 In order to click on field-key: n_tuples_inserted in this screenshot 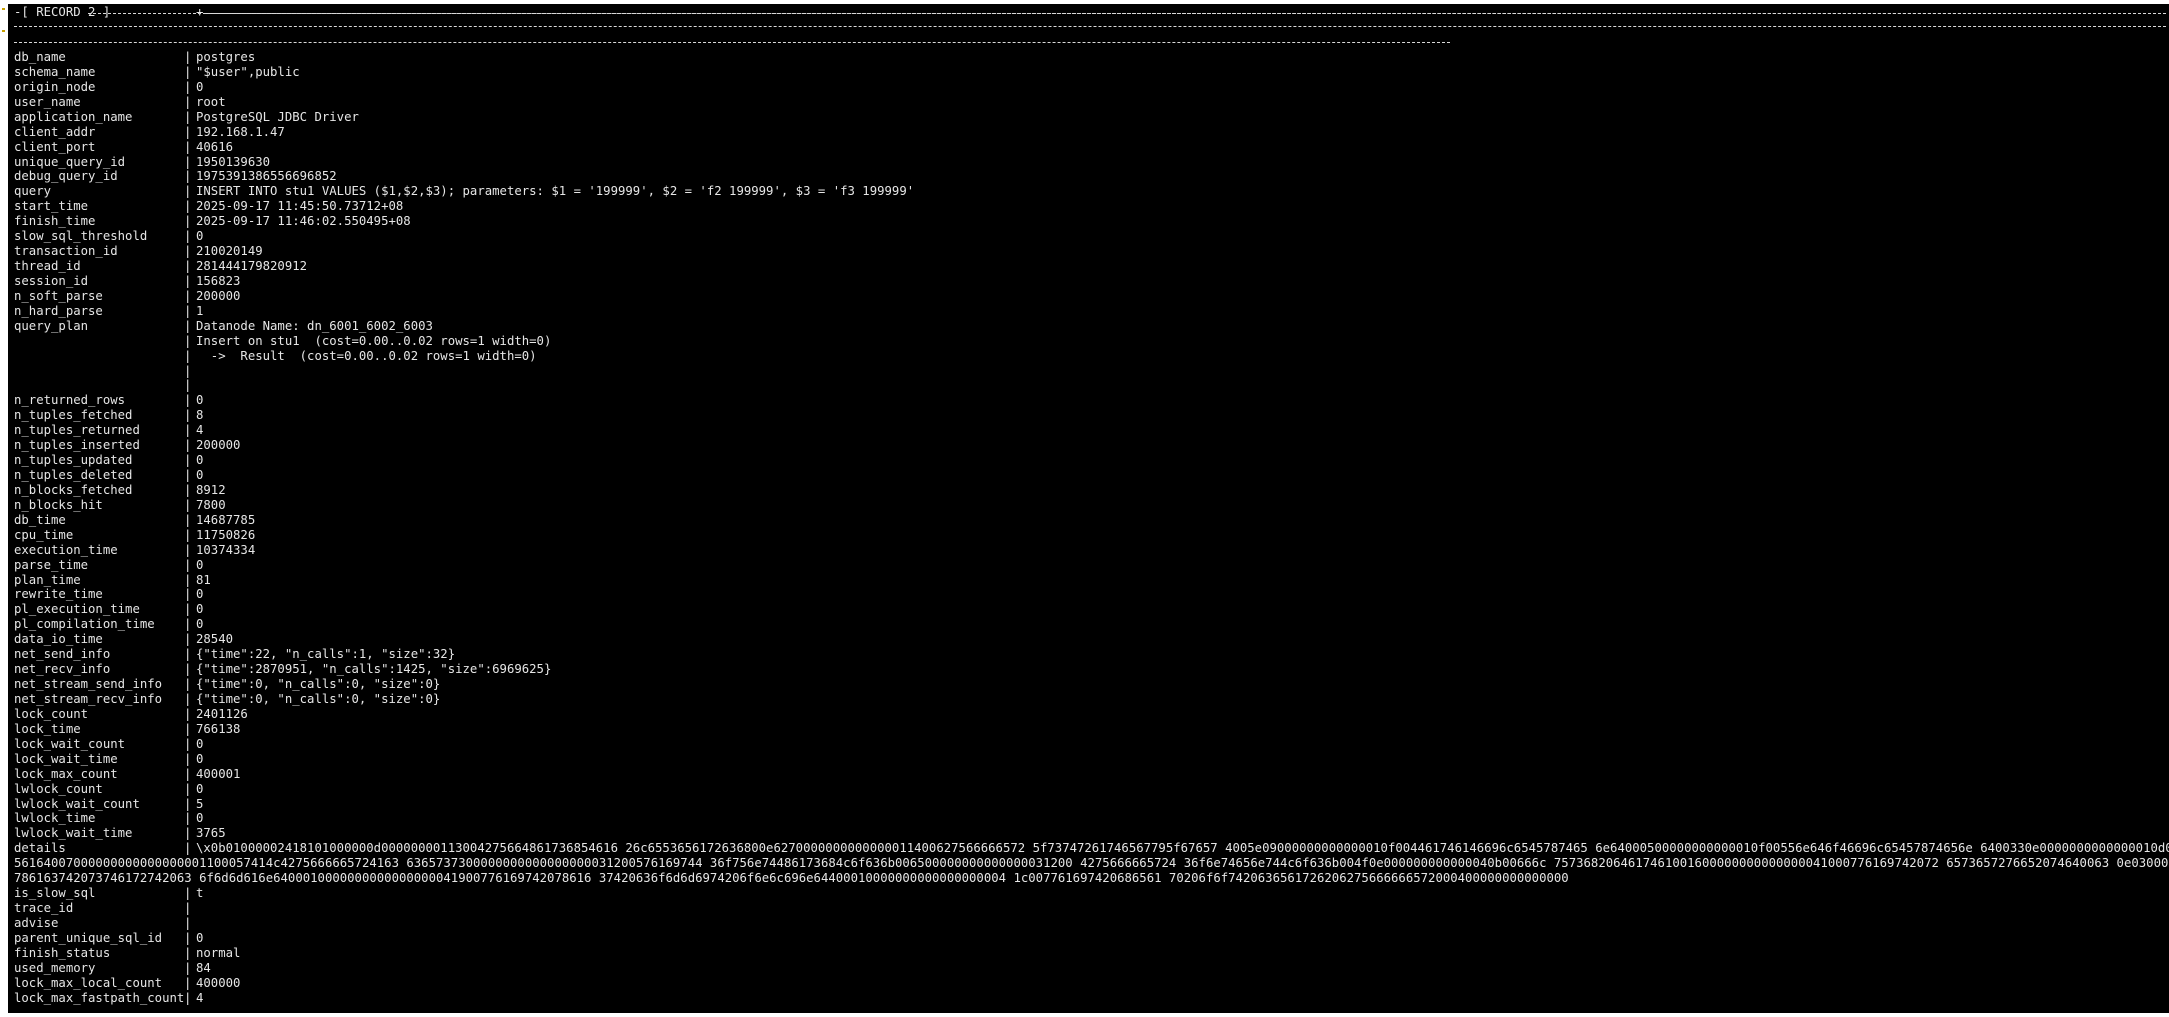, I will do `click(77, 445)`.